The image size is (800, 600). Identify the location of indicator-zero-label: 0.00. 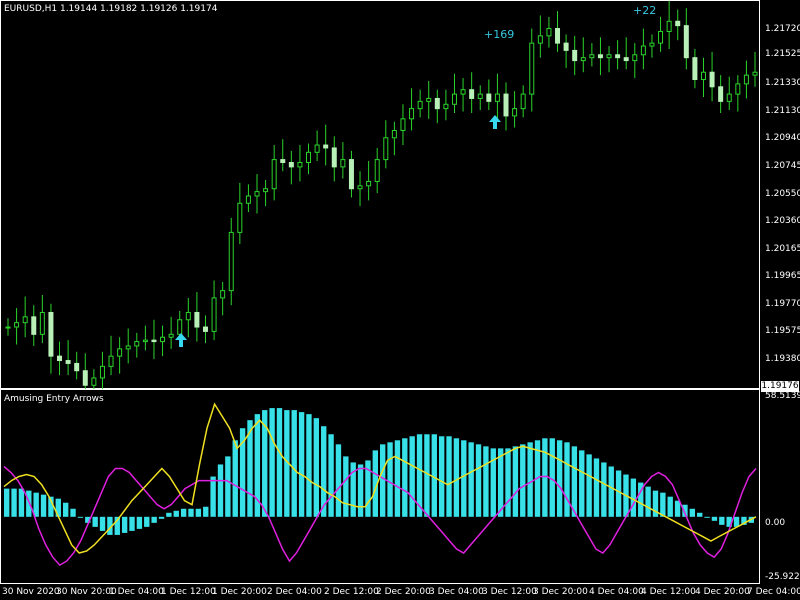
(775, 523).